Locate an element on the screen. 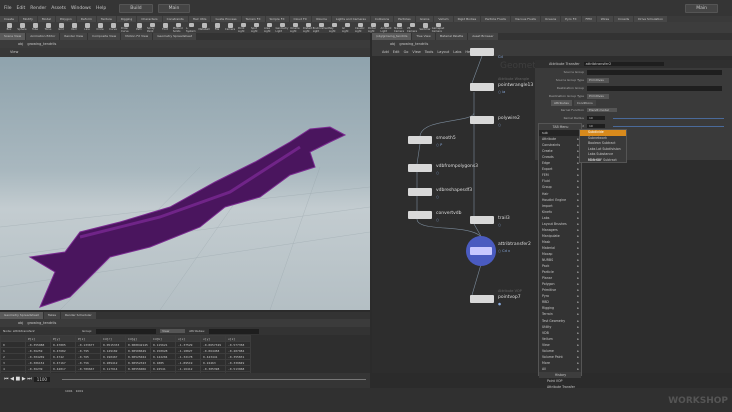 This screenshot has width=732, height=412. param-tab: Attributes is located at coordinates (561, 103).